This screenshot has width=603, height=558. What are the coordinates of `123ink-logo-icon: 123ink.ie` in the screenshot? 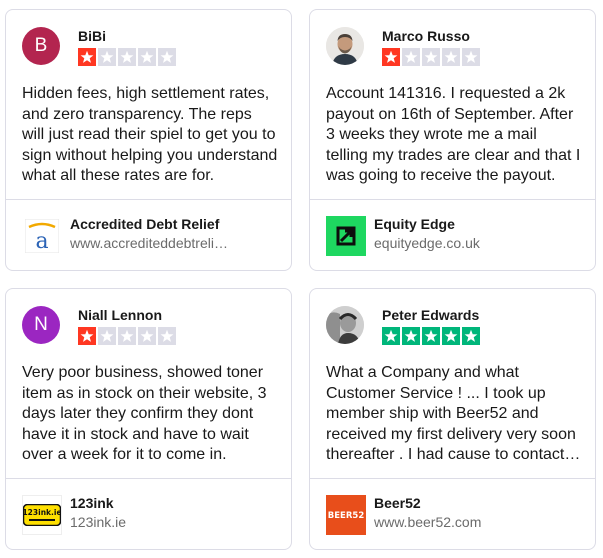 It's located at (42, 515).